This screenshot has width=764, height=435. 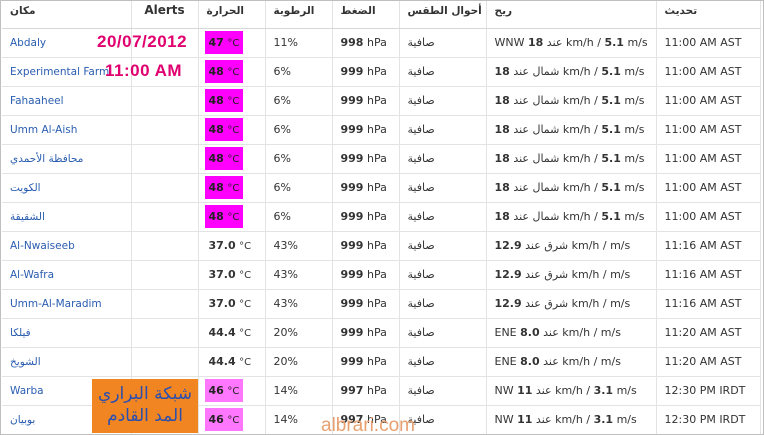 I want to click on pressure-value: 998, so click(x=352, y=42).